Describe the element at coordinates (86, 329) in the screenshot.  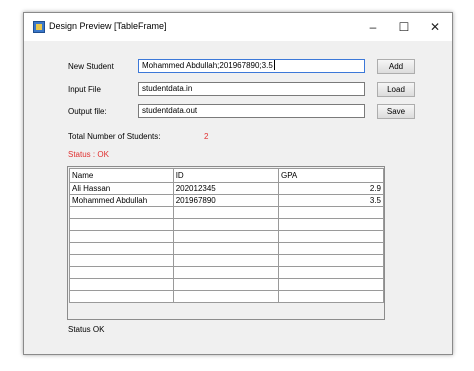
I see `status-bottom: Status OK` at that location.